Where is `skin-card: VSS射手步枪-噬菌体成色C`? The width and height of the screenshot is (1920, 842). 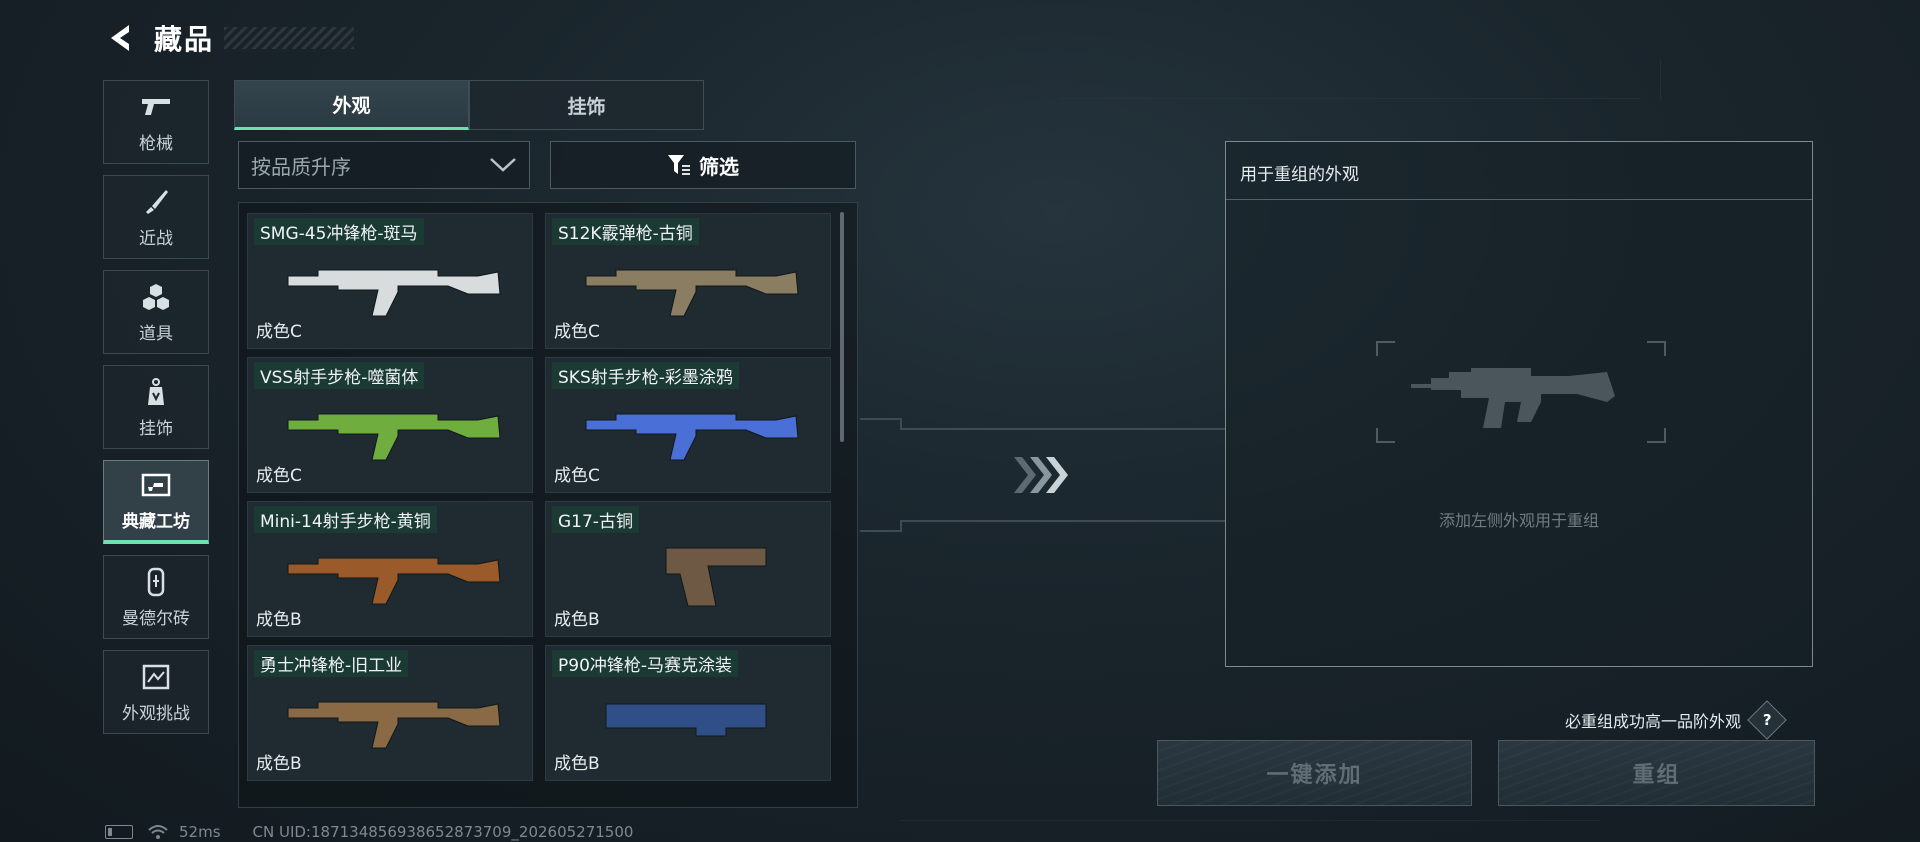
skin-card: VSS射手步枪-噬菌体成色C is located at coordinates (390, 425).